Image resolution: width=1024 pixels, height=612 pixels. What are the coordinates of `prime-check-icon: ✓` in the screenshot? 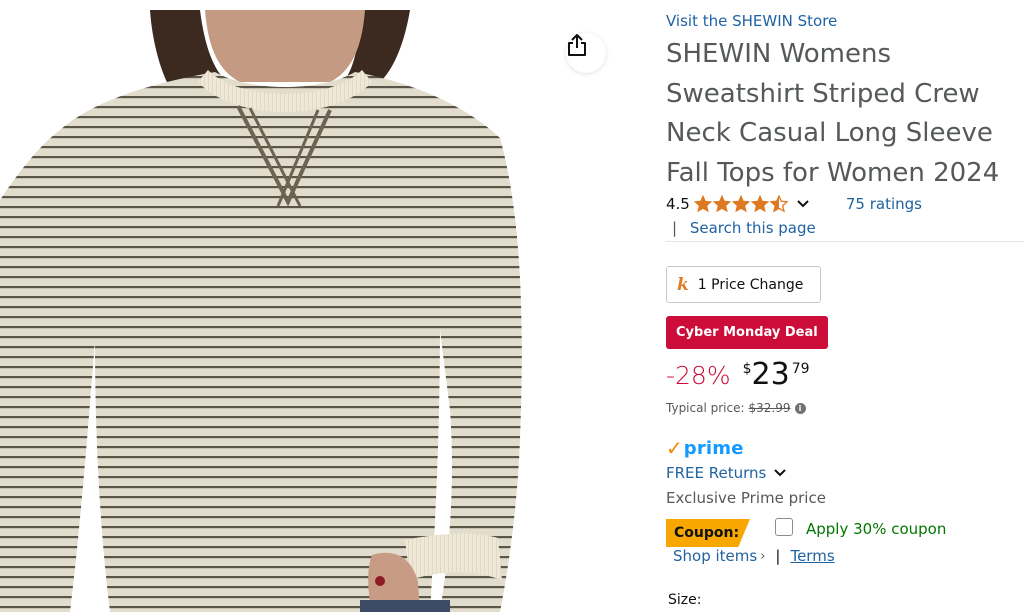 It's located at (674, 448).